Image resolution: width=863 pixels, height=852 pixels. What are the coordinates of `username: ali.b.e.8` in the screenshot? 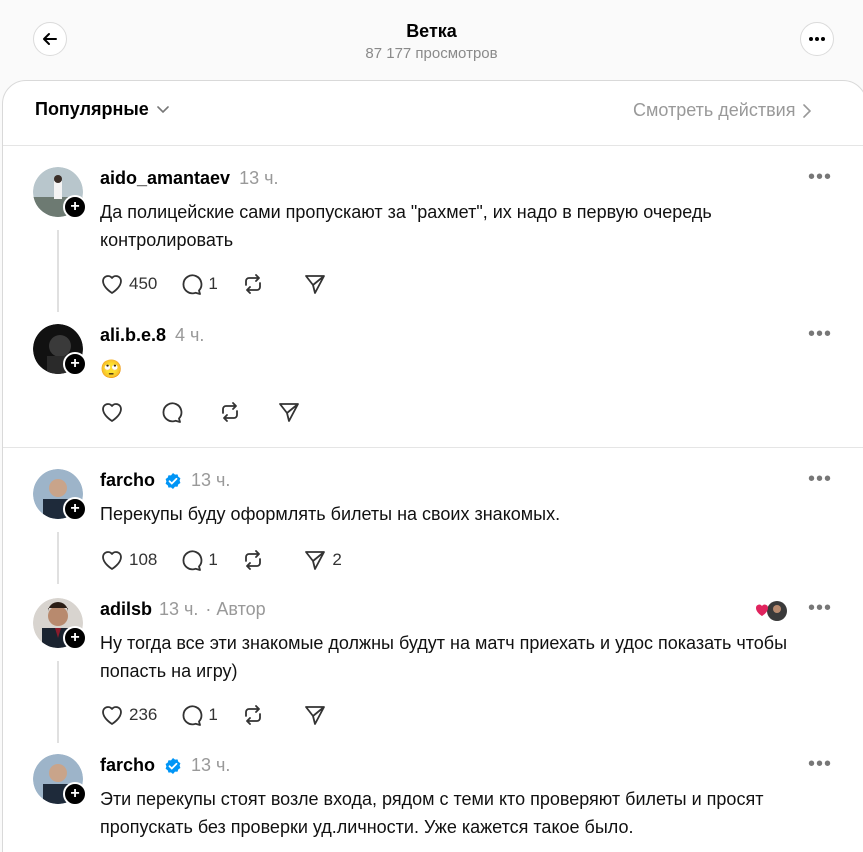 It's located at (133, 335).